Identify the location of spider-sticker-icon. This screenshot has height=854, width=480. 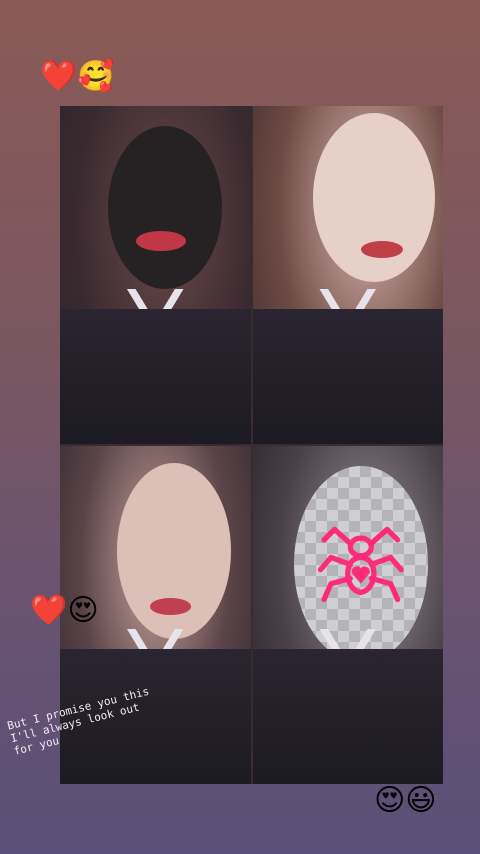
(361, 564).